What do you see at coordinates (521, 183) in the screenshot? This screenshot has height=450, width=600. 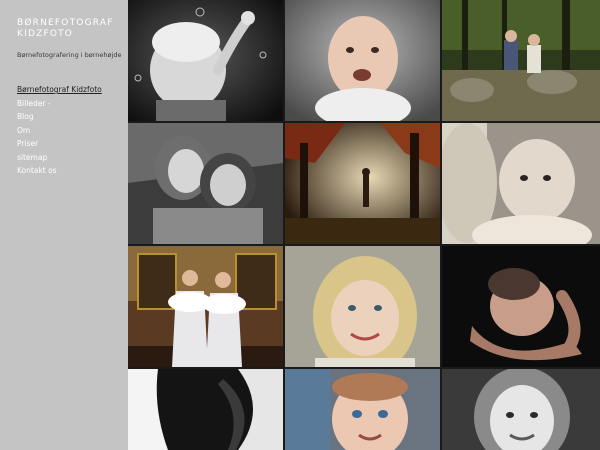 I see `photo-baby-on-shoulder` at bounding box center [521, 183].